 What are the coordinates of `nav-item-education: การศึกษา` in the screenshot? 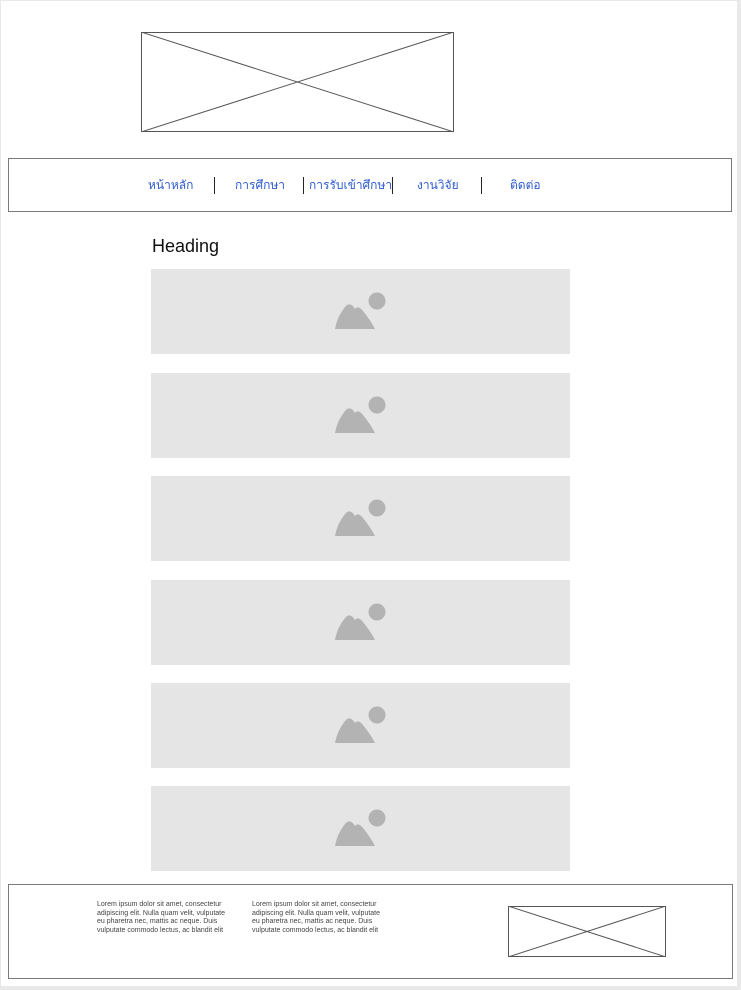 It's located at (260, 185).